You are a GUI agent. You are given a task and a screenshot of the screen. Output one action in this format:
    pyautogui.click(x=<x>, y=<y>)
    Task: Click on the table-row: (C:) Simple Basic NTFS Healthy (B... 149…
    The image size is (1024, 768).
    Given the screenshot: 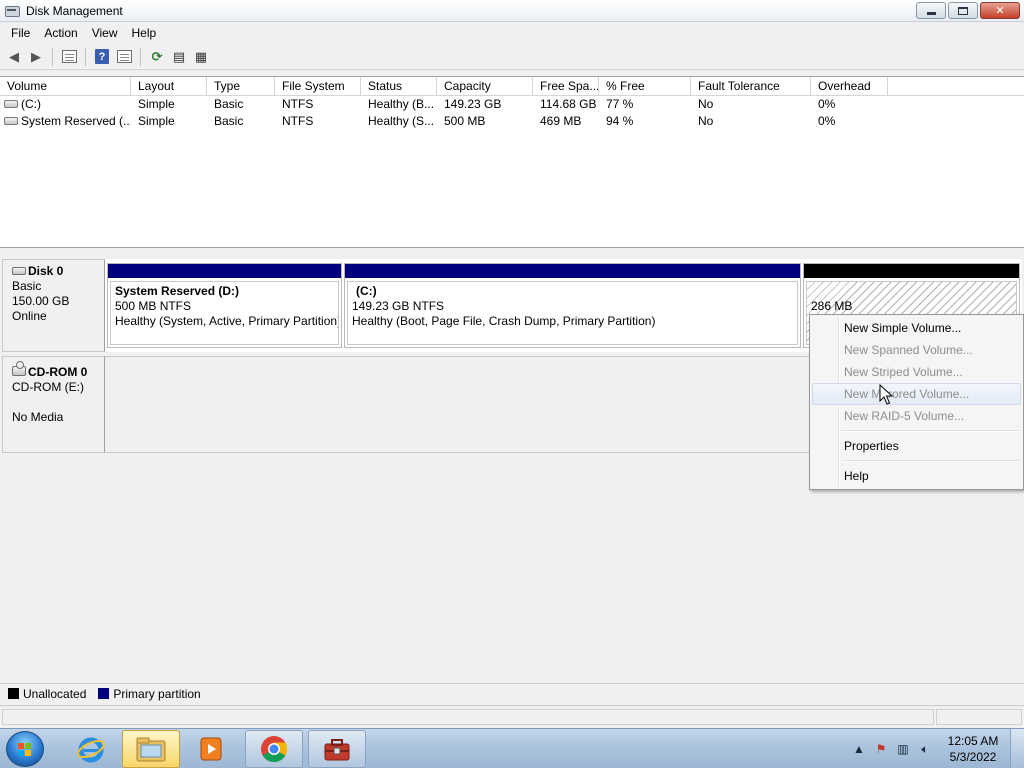 What is the action you would take?
    pyautogui.click(x=512, y=104)
    